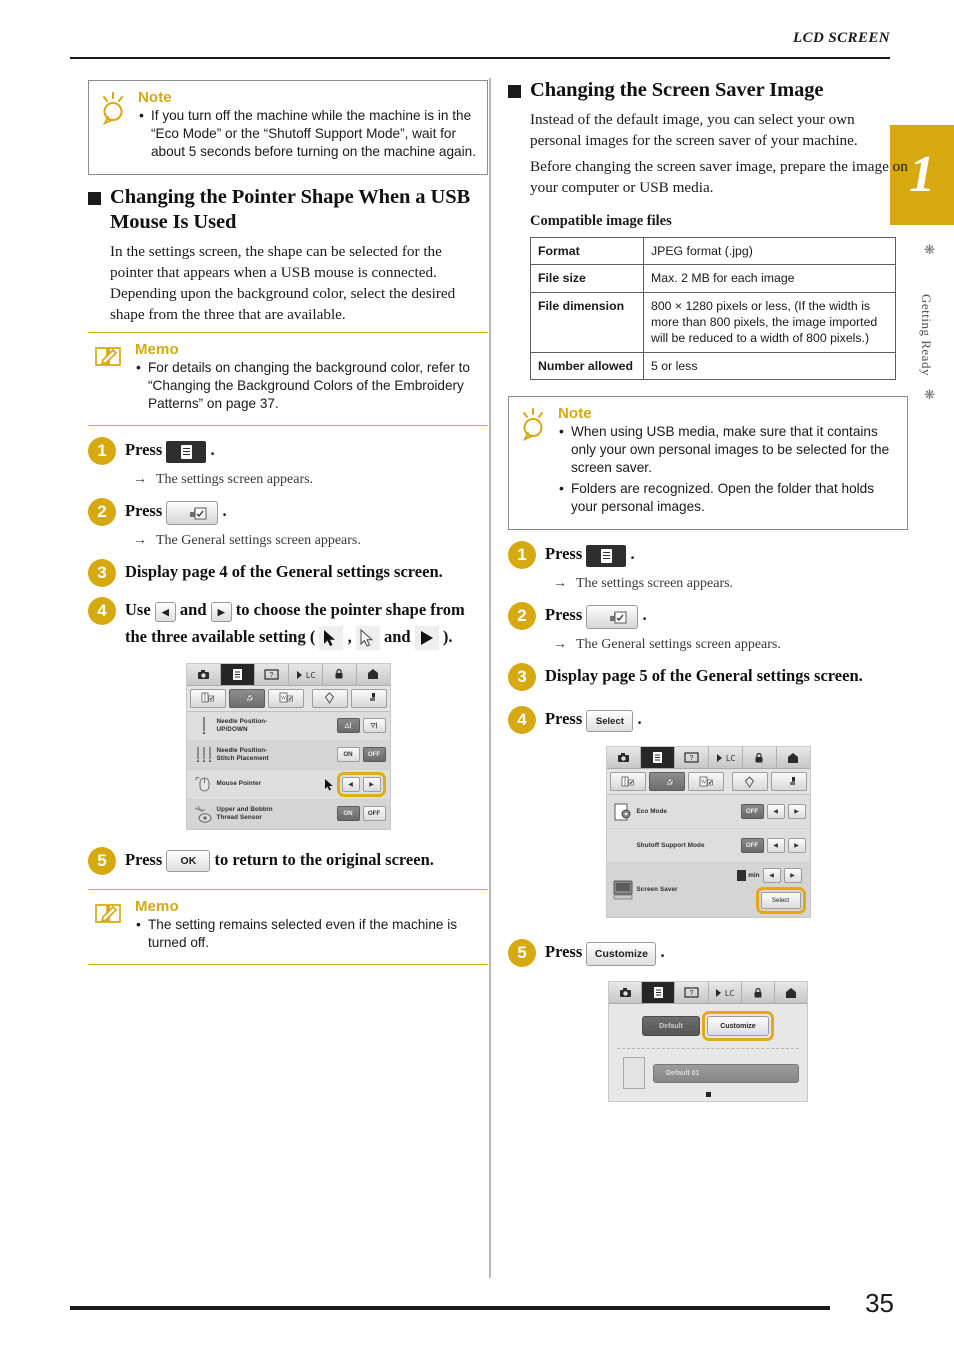  Describe the element at coordinates (102, 512) in the screenshot. I see `step-number: 2` at that location.